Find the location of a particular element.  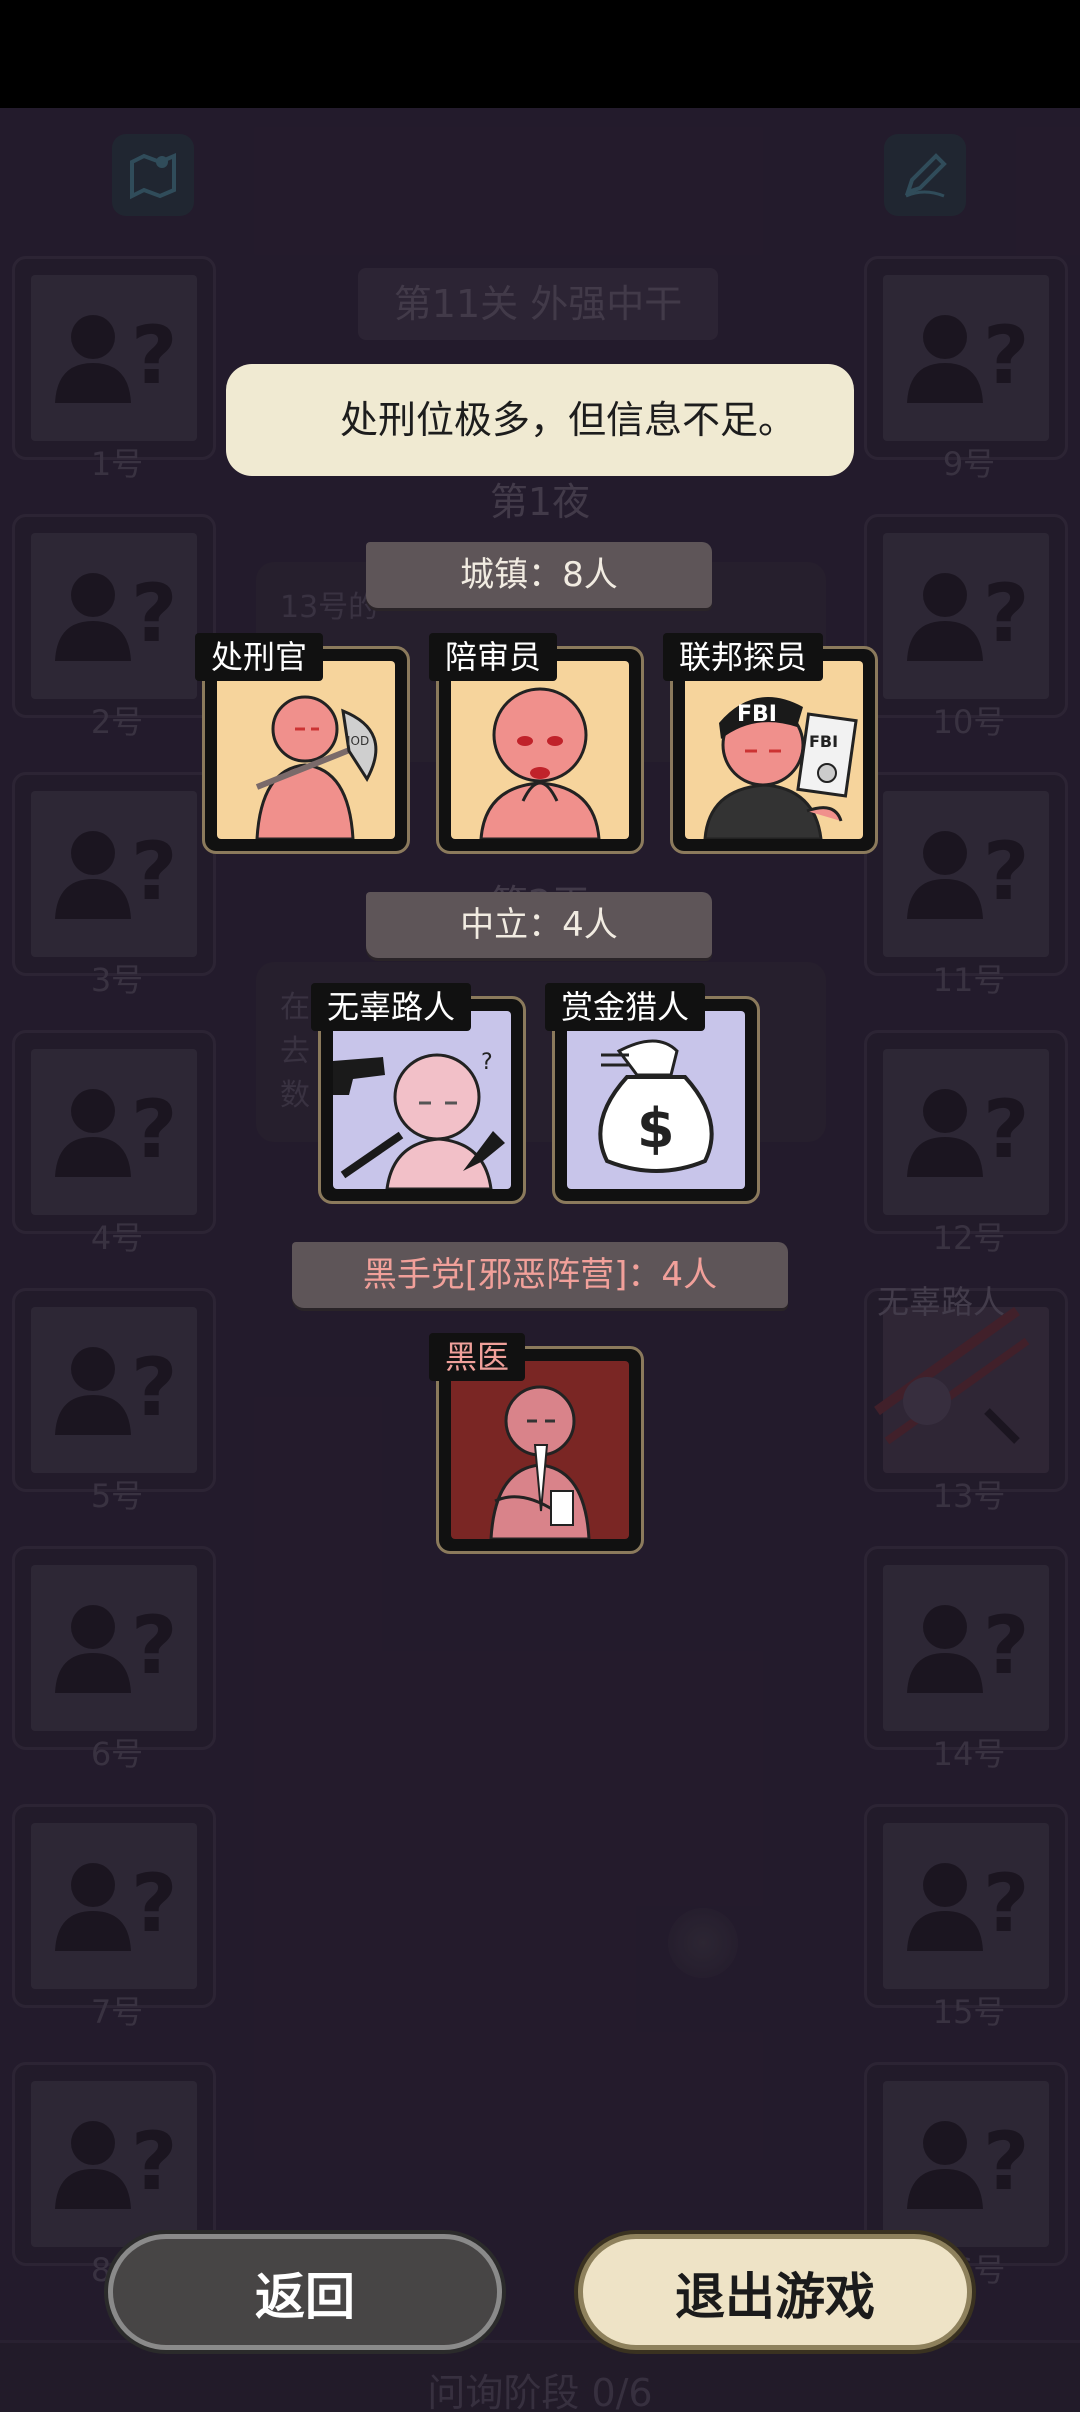

role-name: 陪审员 is located at coordinates (493, 657).